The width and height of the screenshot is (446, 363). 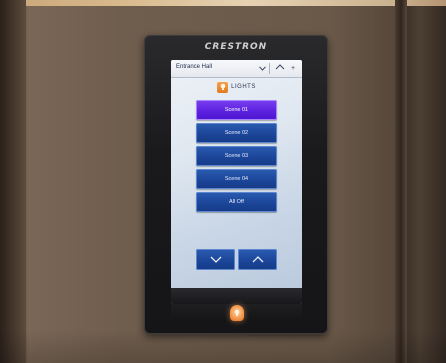 What do you see at coordinates (236, 296) in the screenshot?
I see `screen-bottom-bar` at bounding box center [236, 296].